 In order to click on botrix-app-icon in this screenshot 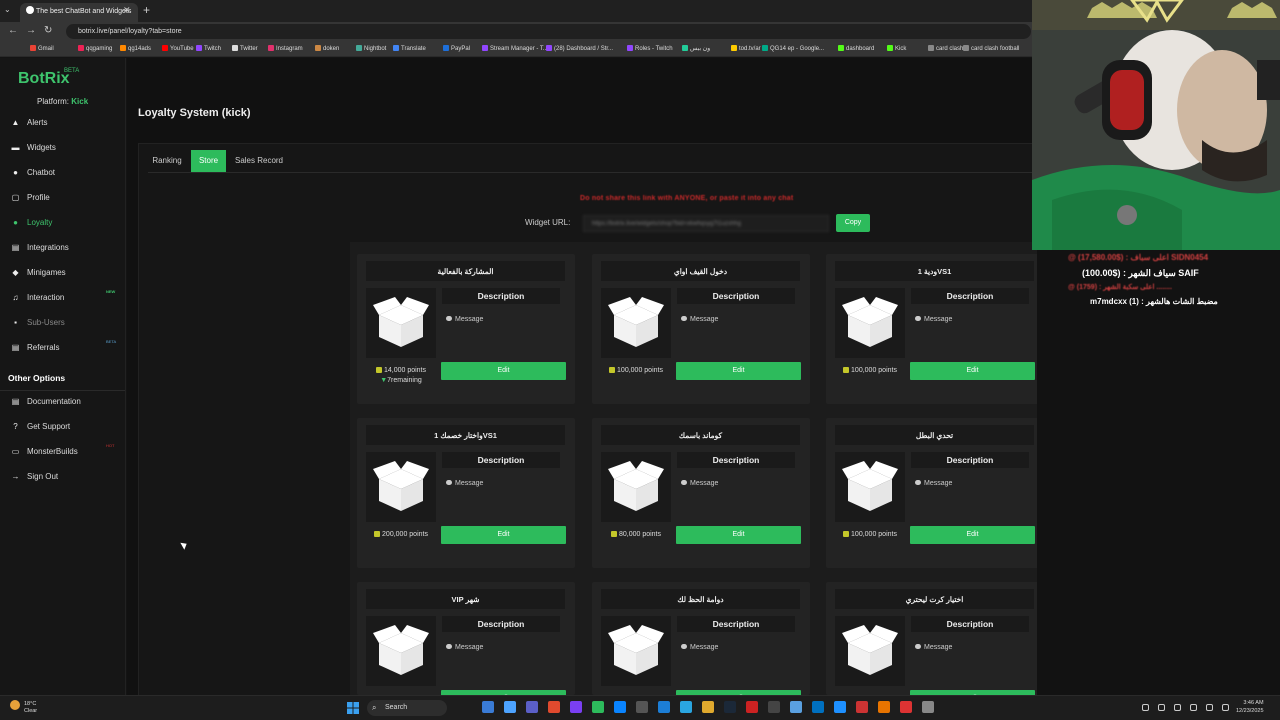, I will do `click(598, 707)`.